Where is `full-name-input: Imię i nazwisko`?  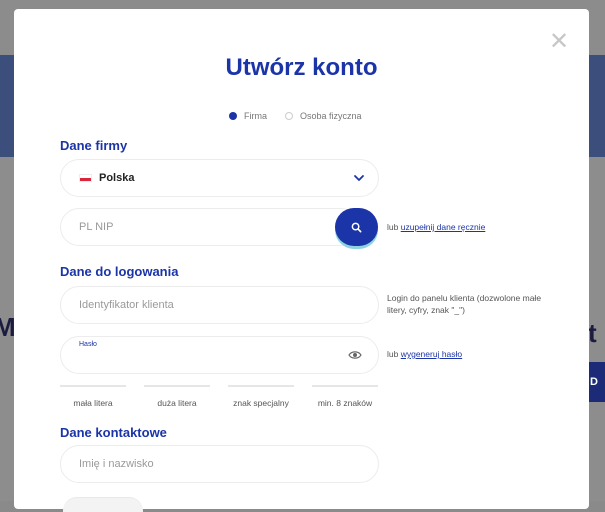 full-name-input: Imię i nazwisko is located at coordinates (219, 464).